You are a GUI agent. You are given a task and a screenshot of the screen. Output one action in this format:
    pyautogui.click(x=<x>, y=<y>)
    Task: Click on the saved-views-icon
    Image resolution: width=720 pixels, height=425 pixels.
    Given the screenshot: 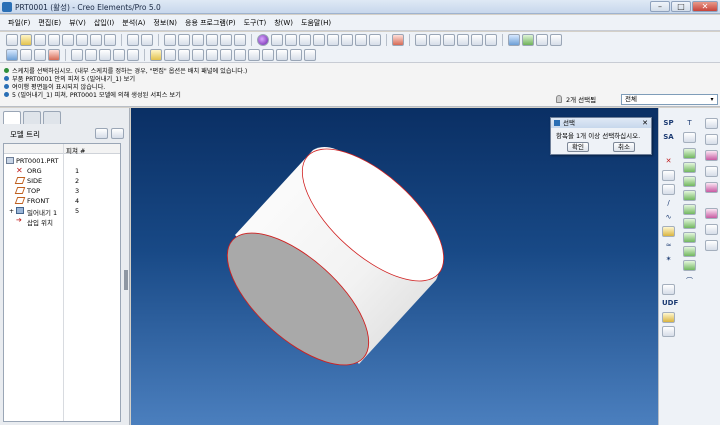 What is the action you would take?
    pyautogui.click(x=375, y=40)
    